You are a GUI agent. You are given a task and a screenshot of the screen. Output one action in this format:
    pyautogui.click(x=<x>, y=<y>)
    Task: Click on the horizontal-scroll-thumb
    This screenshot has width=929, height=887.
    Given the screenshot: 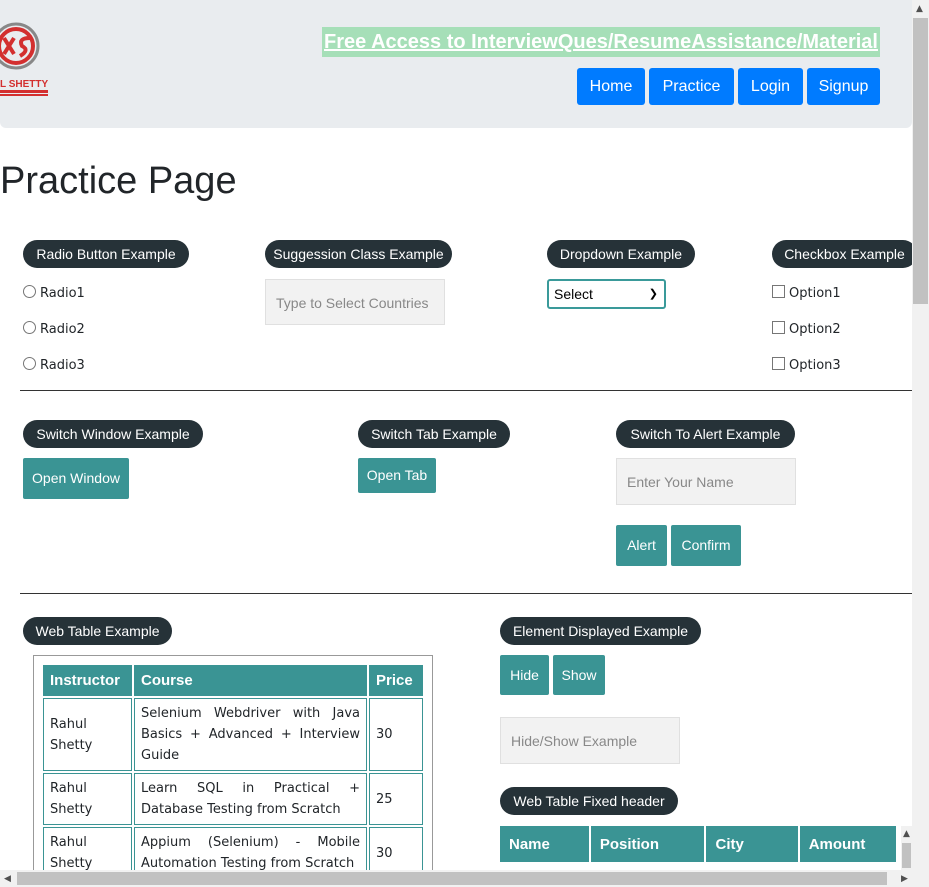 What is the action you would take?
    pyautogui.click(x=452, y=878)
    